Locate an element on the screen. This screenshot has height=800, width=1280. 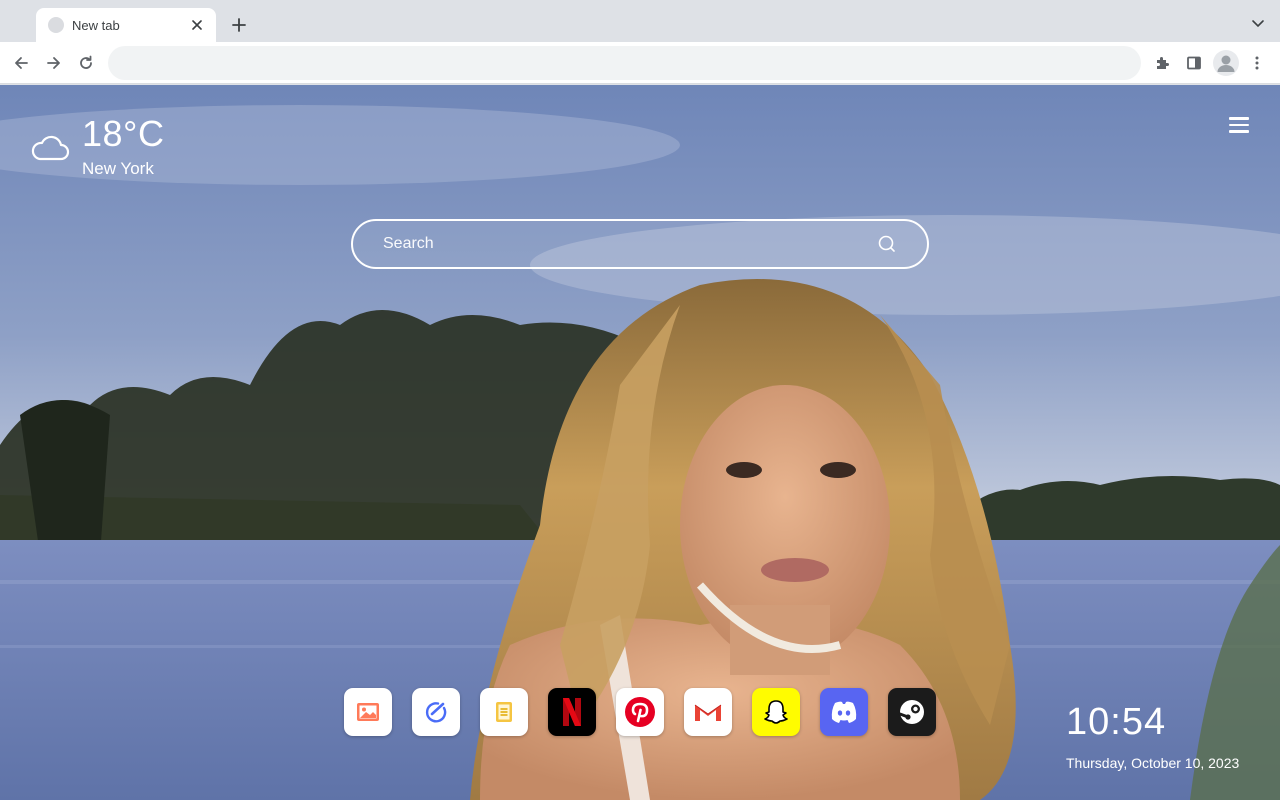
notes-icon is located at coordinates (504, 712).